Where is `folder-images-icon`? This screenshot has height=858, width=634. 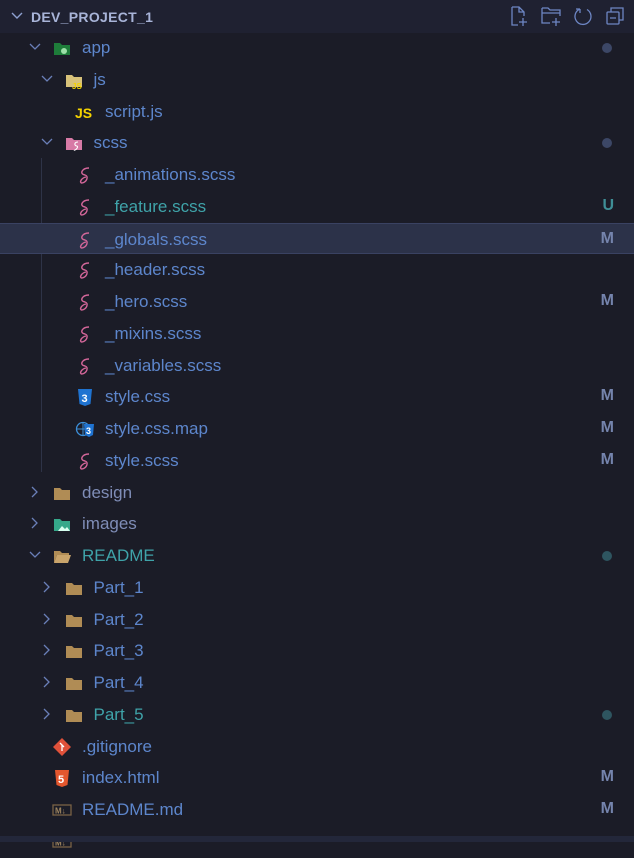
folder-images-icon is located at coordinates (62, 525).